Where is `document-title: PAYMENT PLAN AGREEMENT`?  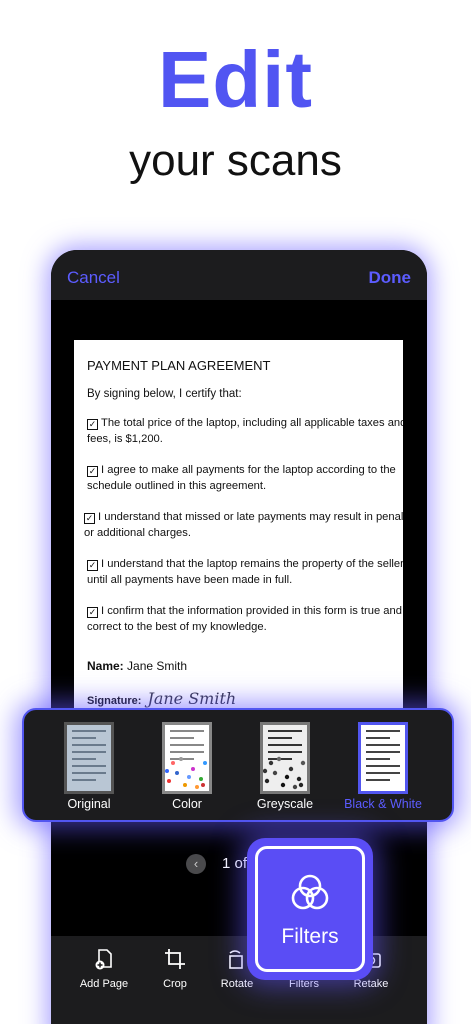
document-title: PAYMENT PLAN AGREEMENT is located at coordinates (179, 365).